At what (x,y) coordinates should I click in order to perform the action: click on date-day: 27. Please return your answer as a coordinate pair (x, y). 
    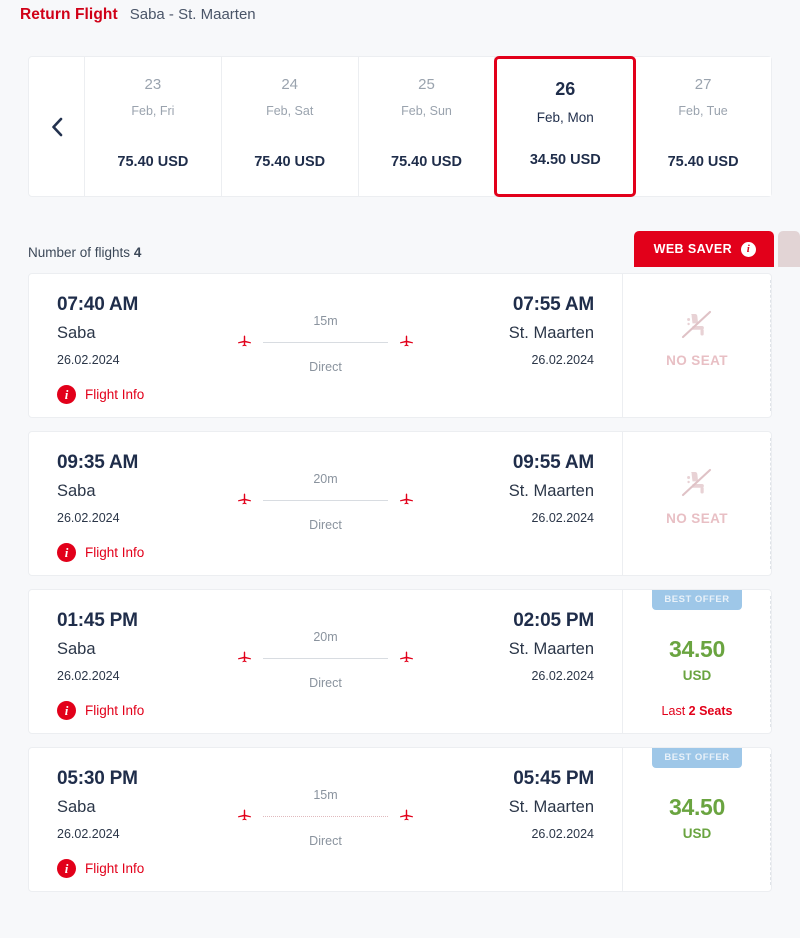
    Looking at the image, I should click on (703, 84).